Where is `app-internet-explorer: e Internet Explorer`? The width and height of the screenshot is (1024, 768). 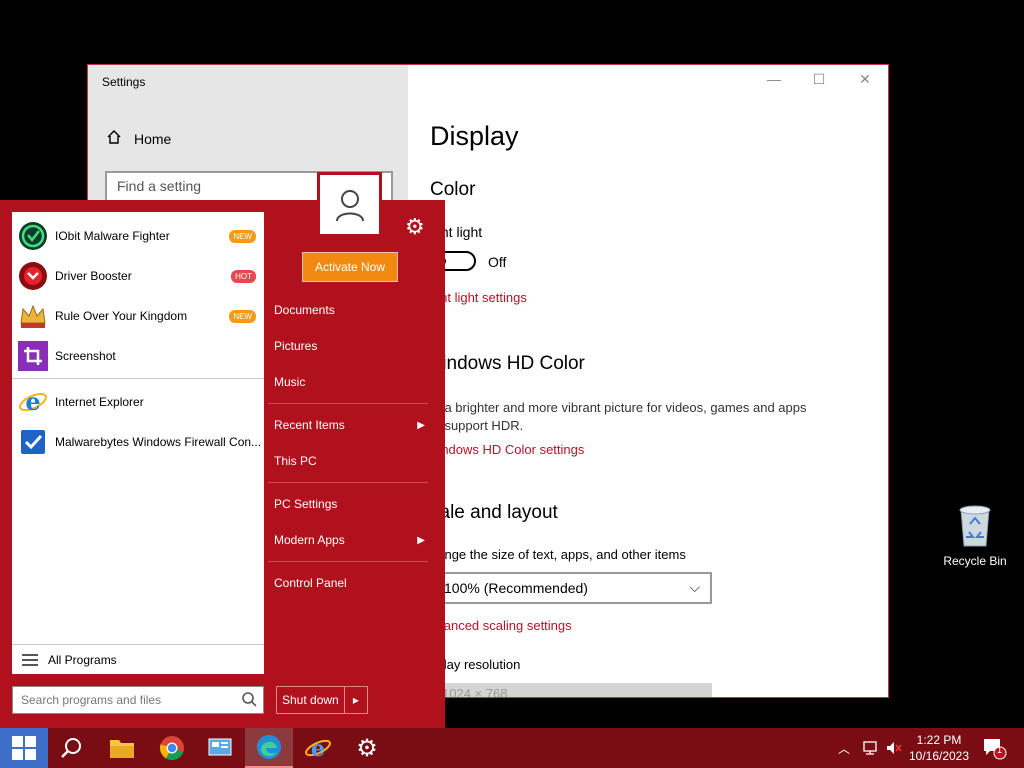 app-internet-explorer: e Internet Explorer is located at coordinates (138, 402).